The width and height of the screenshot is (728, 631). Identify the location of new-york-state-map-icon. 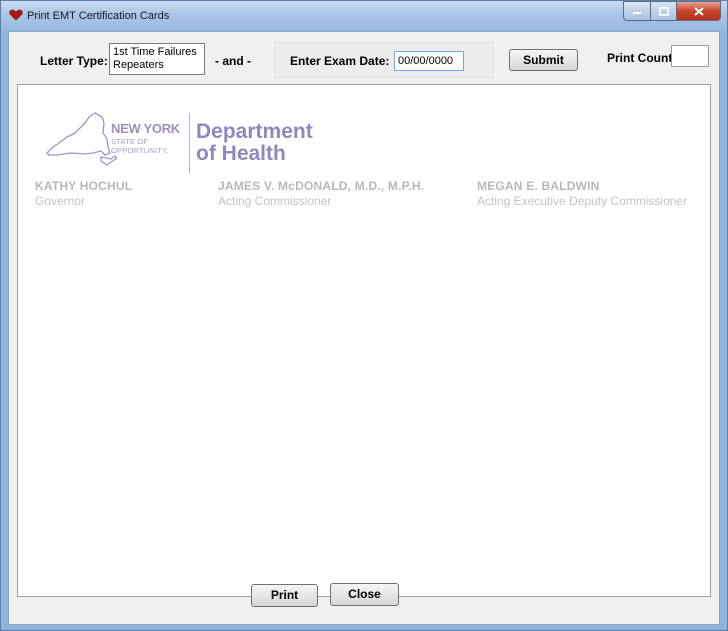
(81, 139).